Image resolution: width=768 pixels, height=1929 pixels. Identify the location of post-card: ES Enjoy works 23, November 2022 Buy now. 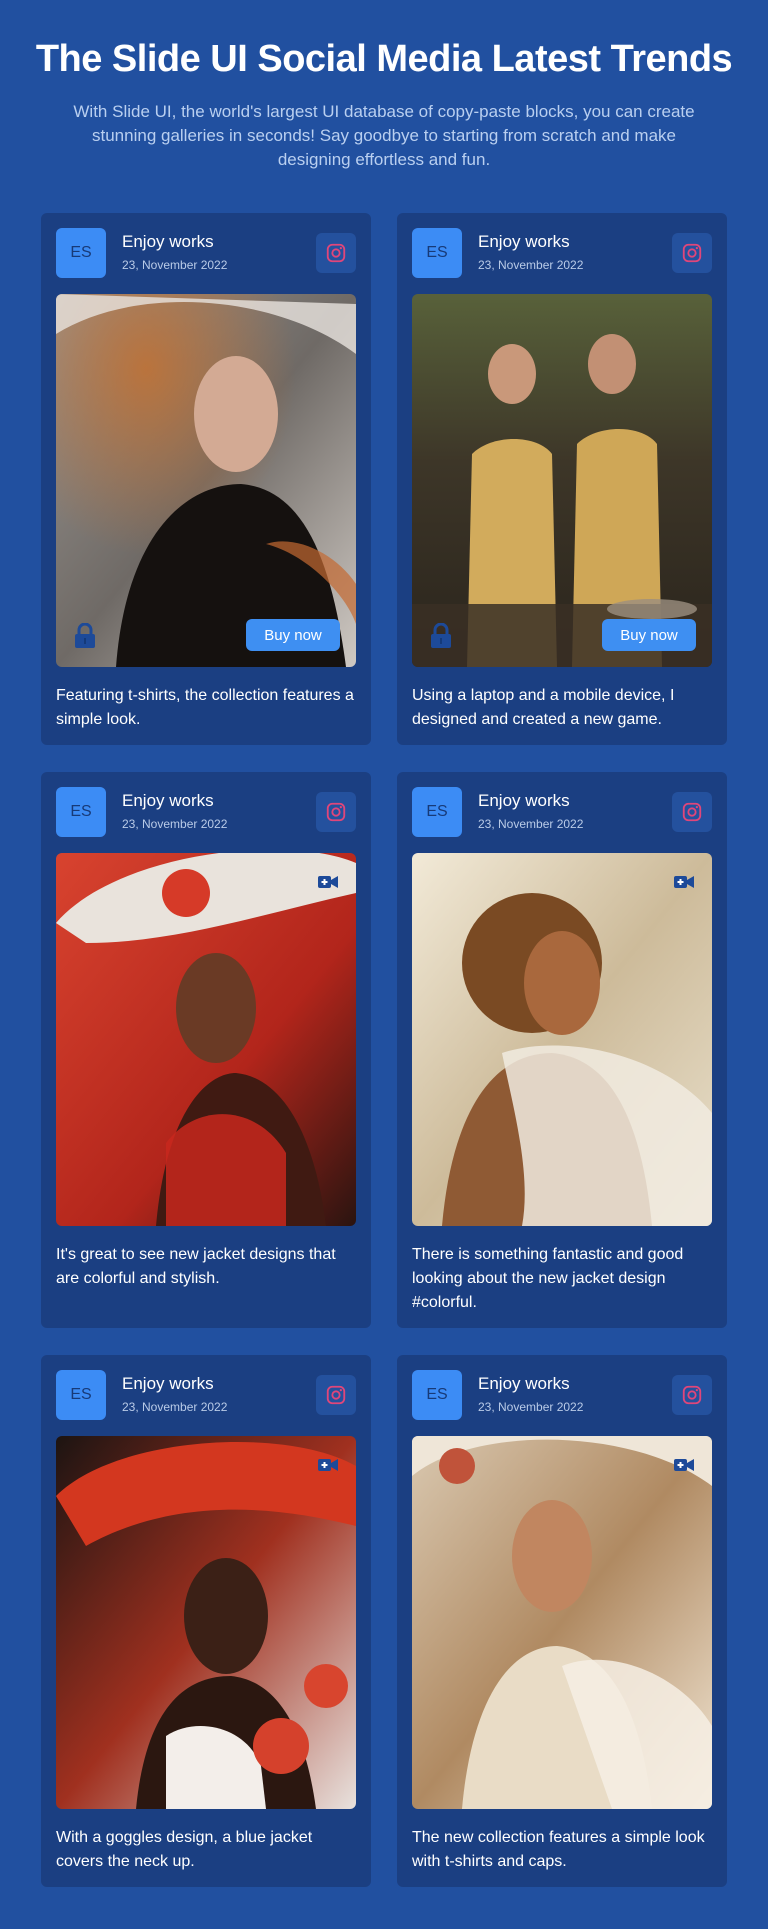
(206, 479).